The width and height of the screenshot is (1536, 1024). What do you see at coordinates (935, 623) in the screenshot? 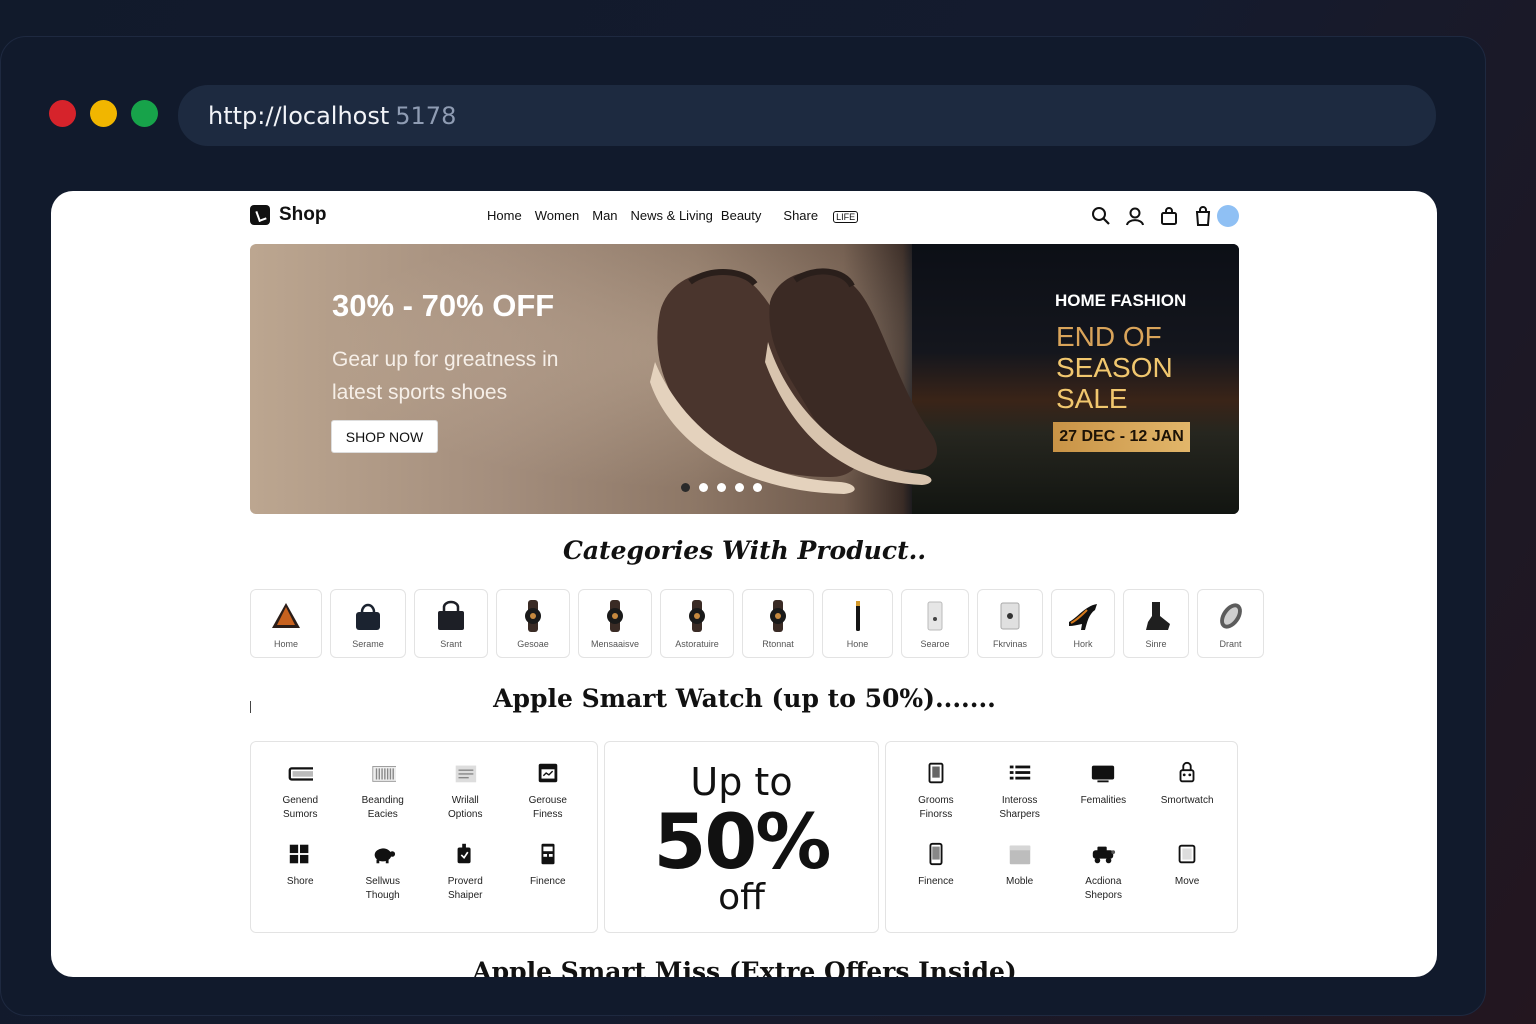
I see `category-card: Searoe` at bounding box center [935, 623].